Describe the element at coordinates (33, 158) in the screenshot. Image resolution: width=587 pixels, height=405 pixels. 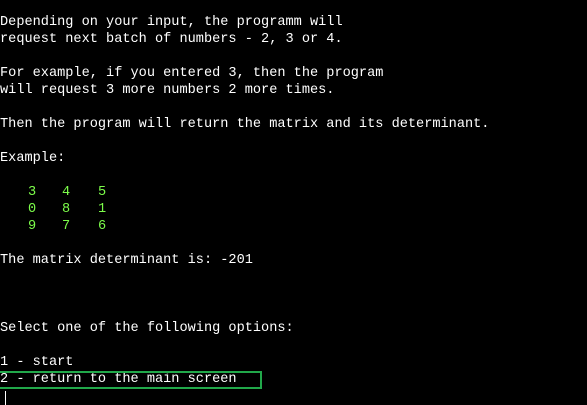
I see `example-label: Example:` at that location.